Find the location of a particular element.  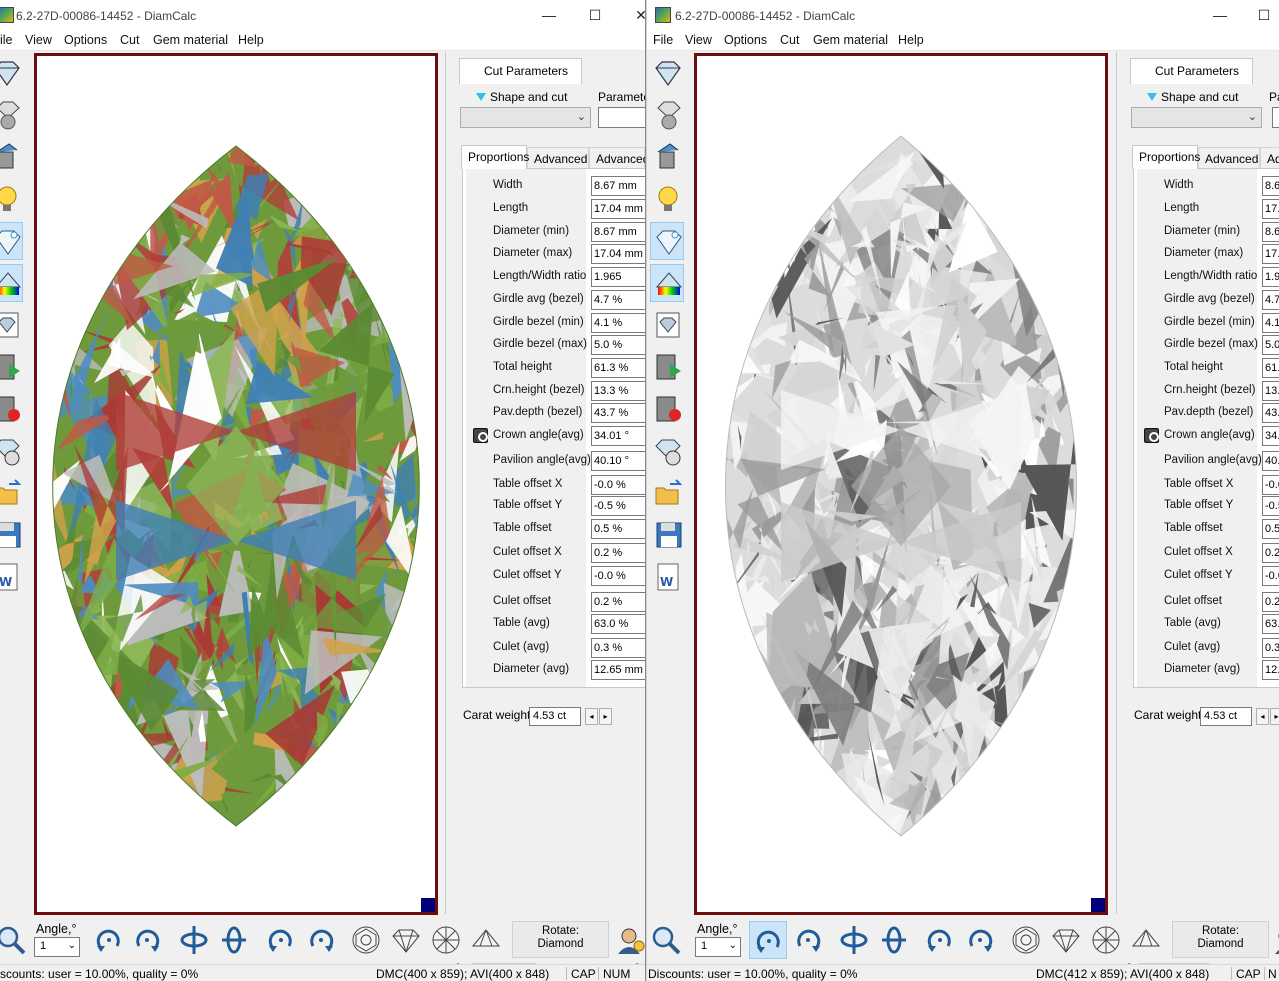

row-value-field: 4.1 % is located at coordinates (618, 323).